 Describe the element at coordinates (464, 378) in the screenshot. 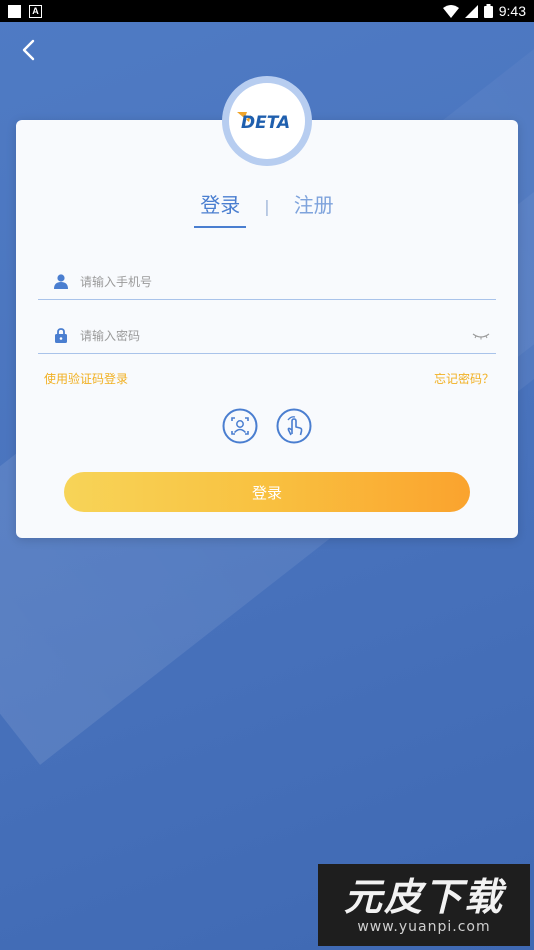

I see `forgot-password-link: 忘记密码？` at that location.